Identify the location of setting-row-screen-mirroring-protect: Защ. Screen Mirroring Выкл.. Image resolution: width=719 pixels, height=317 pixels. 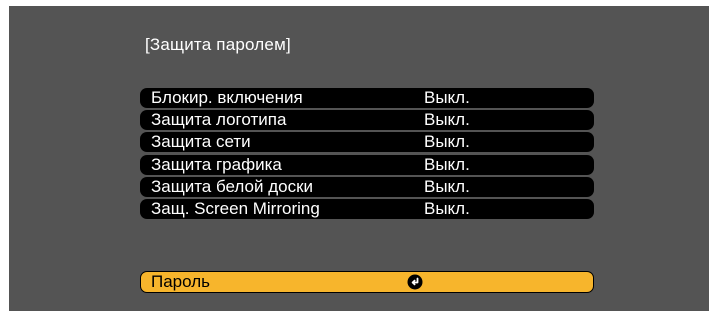
(367, 208).